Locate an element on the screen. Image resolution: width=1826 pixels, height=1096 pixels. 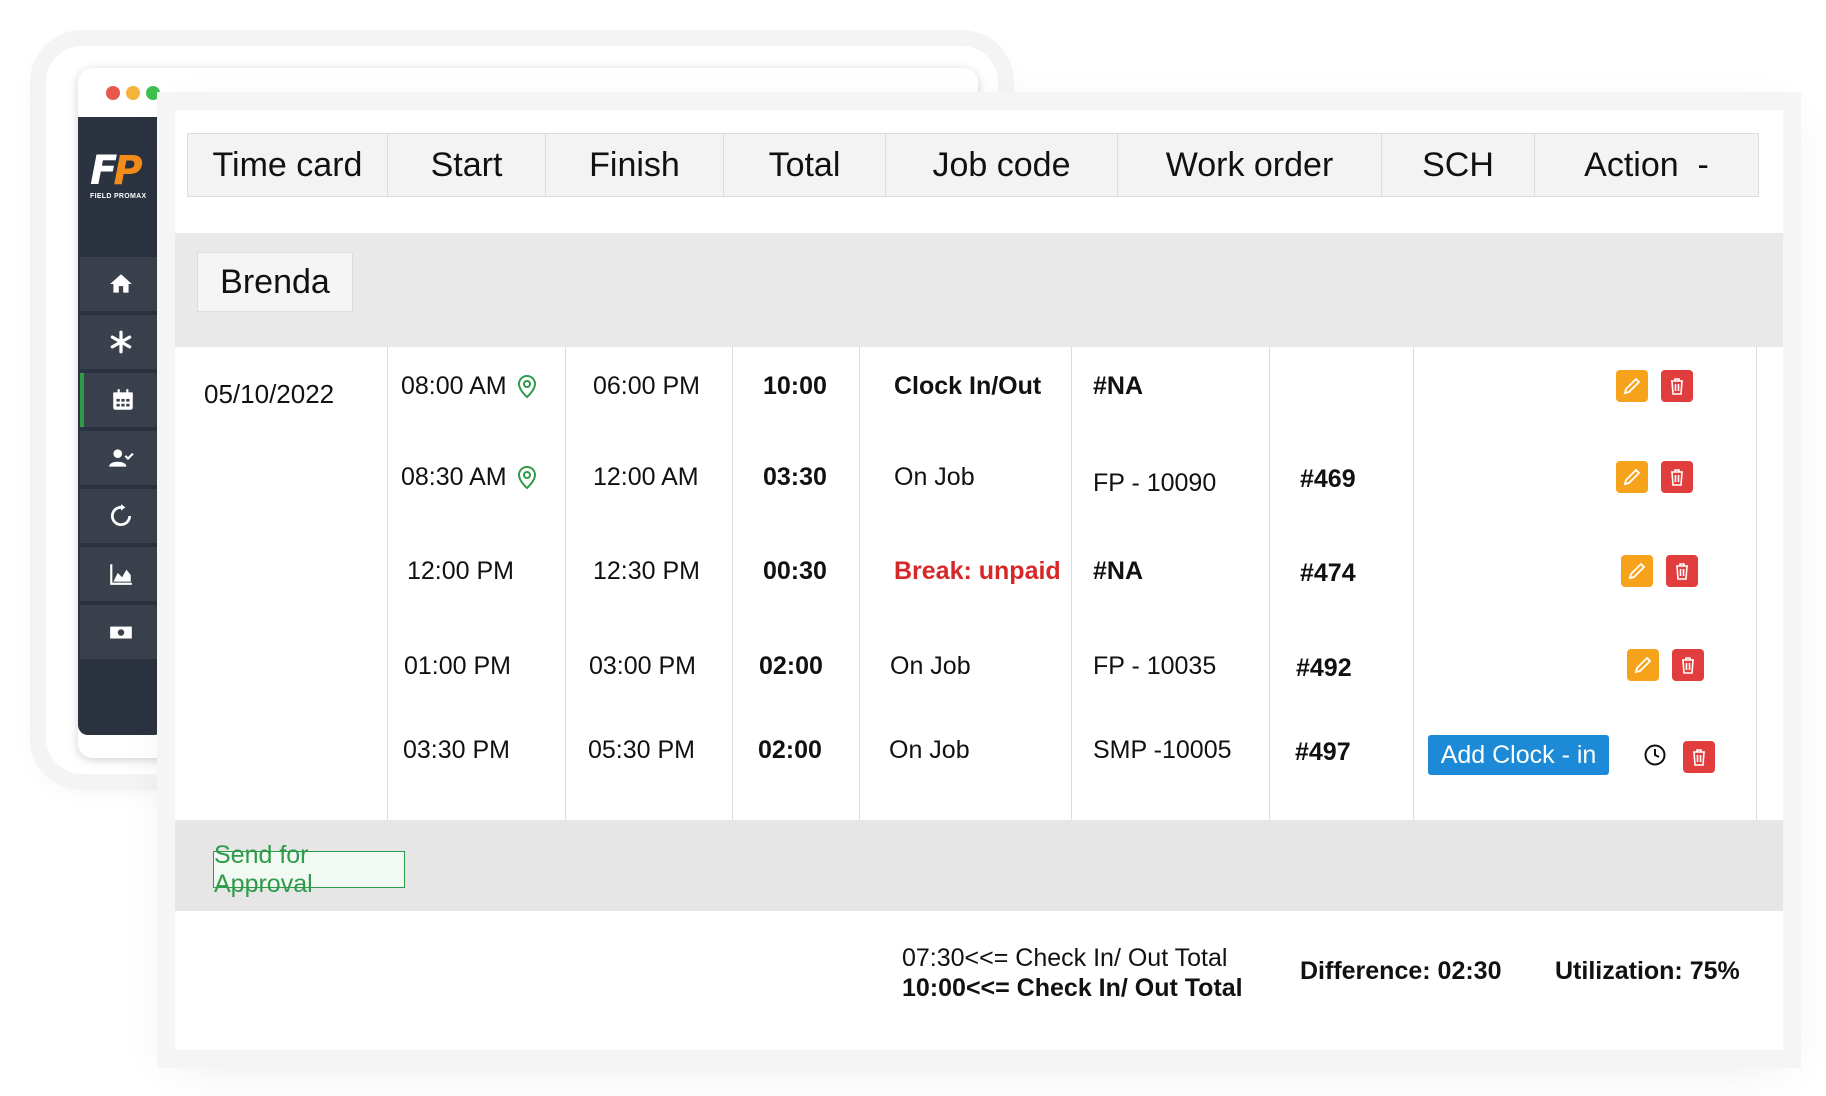
row2-total: 03:30 is located at coordinates (795, 477).